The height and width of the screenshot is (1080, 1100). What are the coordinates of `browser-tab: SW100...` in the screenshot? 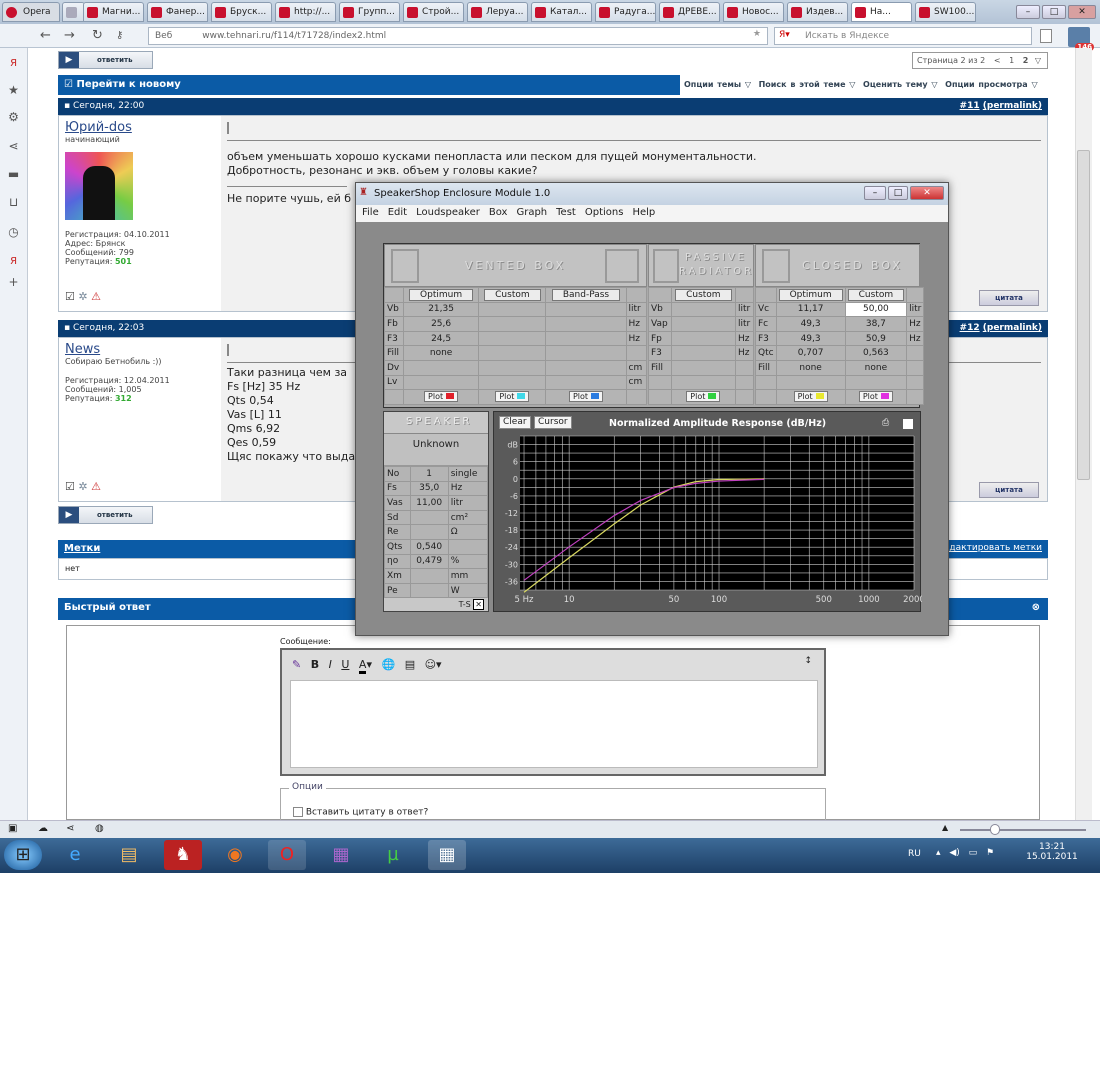 It's located at (945, 12).